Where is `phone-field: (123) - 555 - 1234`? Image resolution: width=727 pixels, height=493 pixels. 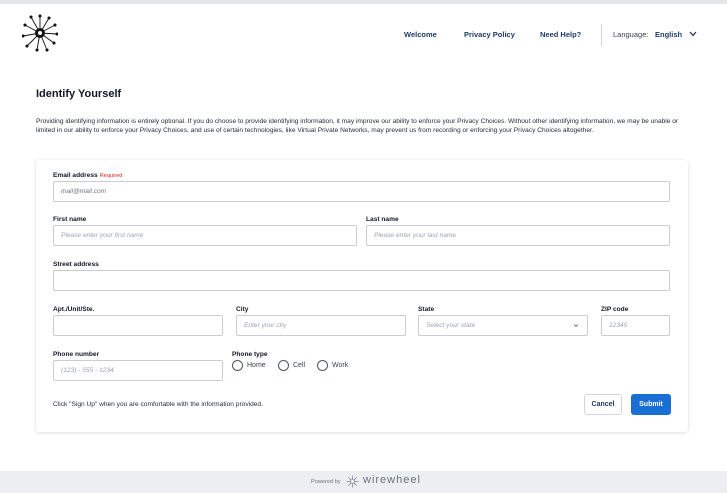 phone-field: (123) - 555 - 1234 is located at coordinates (138, 370).